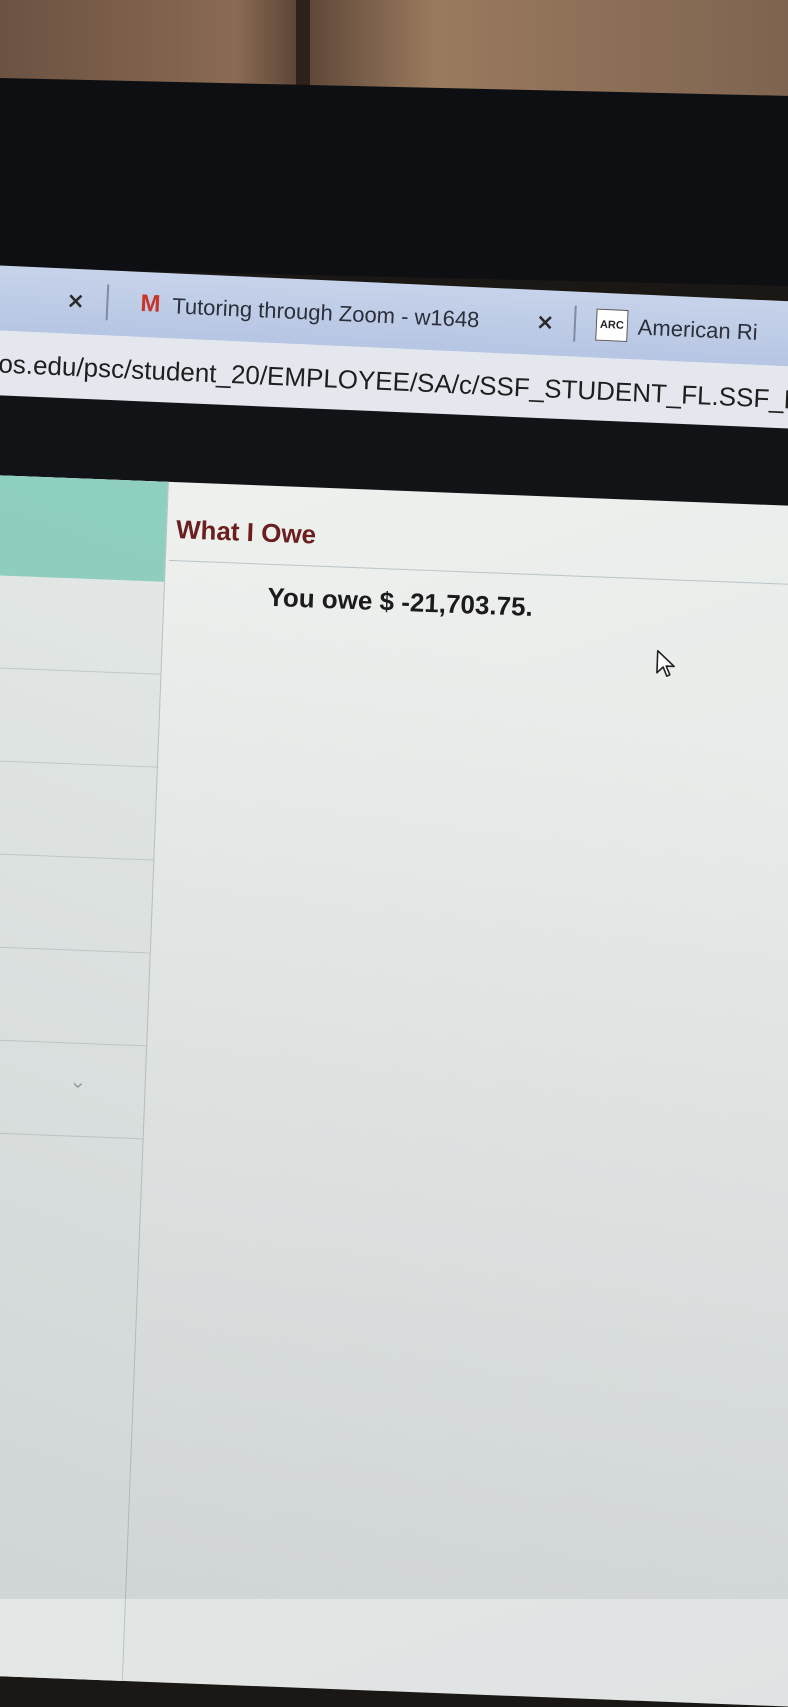 The width and height of the screenshot is (788, 1707). What do you see at coordinates (150, 303) in the screenshot?
I see `gmail-icon: M` at bounding box center [150, 303].